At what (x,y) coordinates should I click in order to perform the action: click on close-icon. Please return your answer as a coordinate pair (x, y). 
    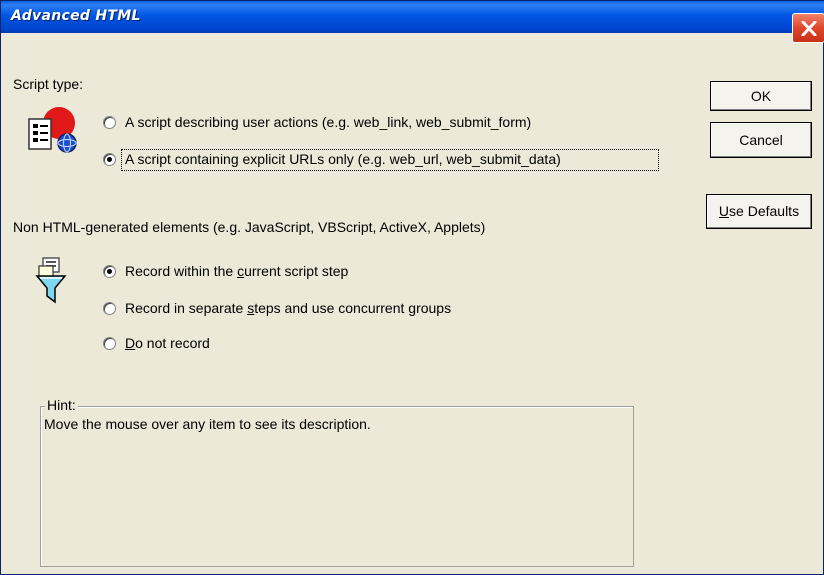
    Looking at the image, I should click on (809, 28).